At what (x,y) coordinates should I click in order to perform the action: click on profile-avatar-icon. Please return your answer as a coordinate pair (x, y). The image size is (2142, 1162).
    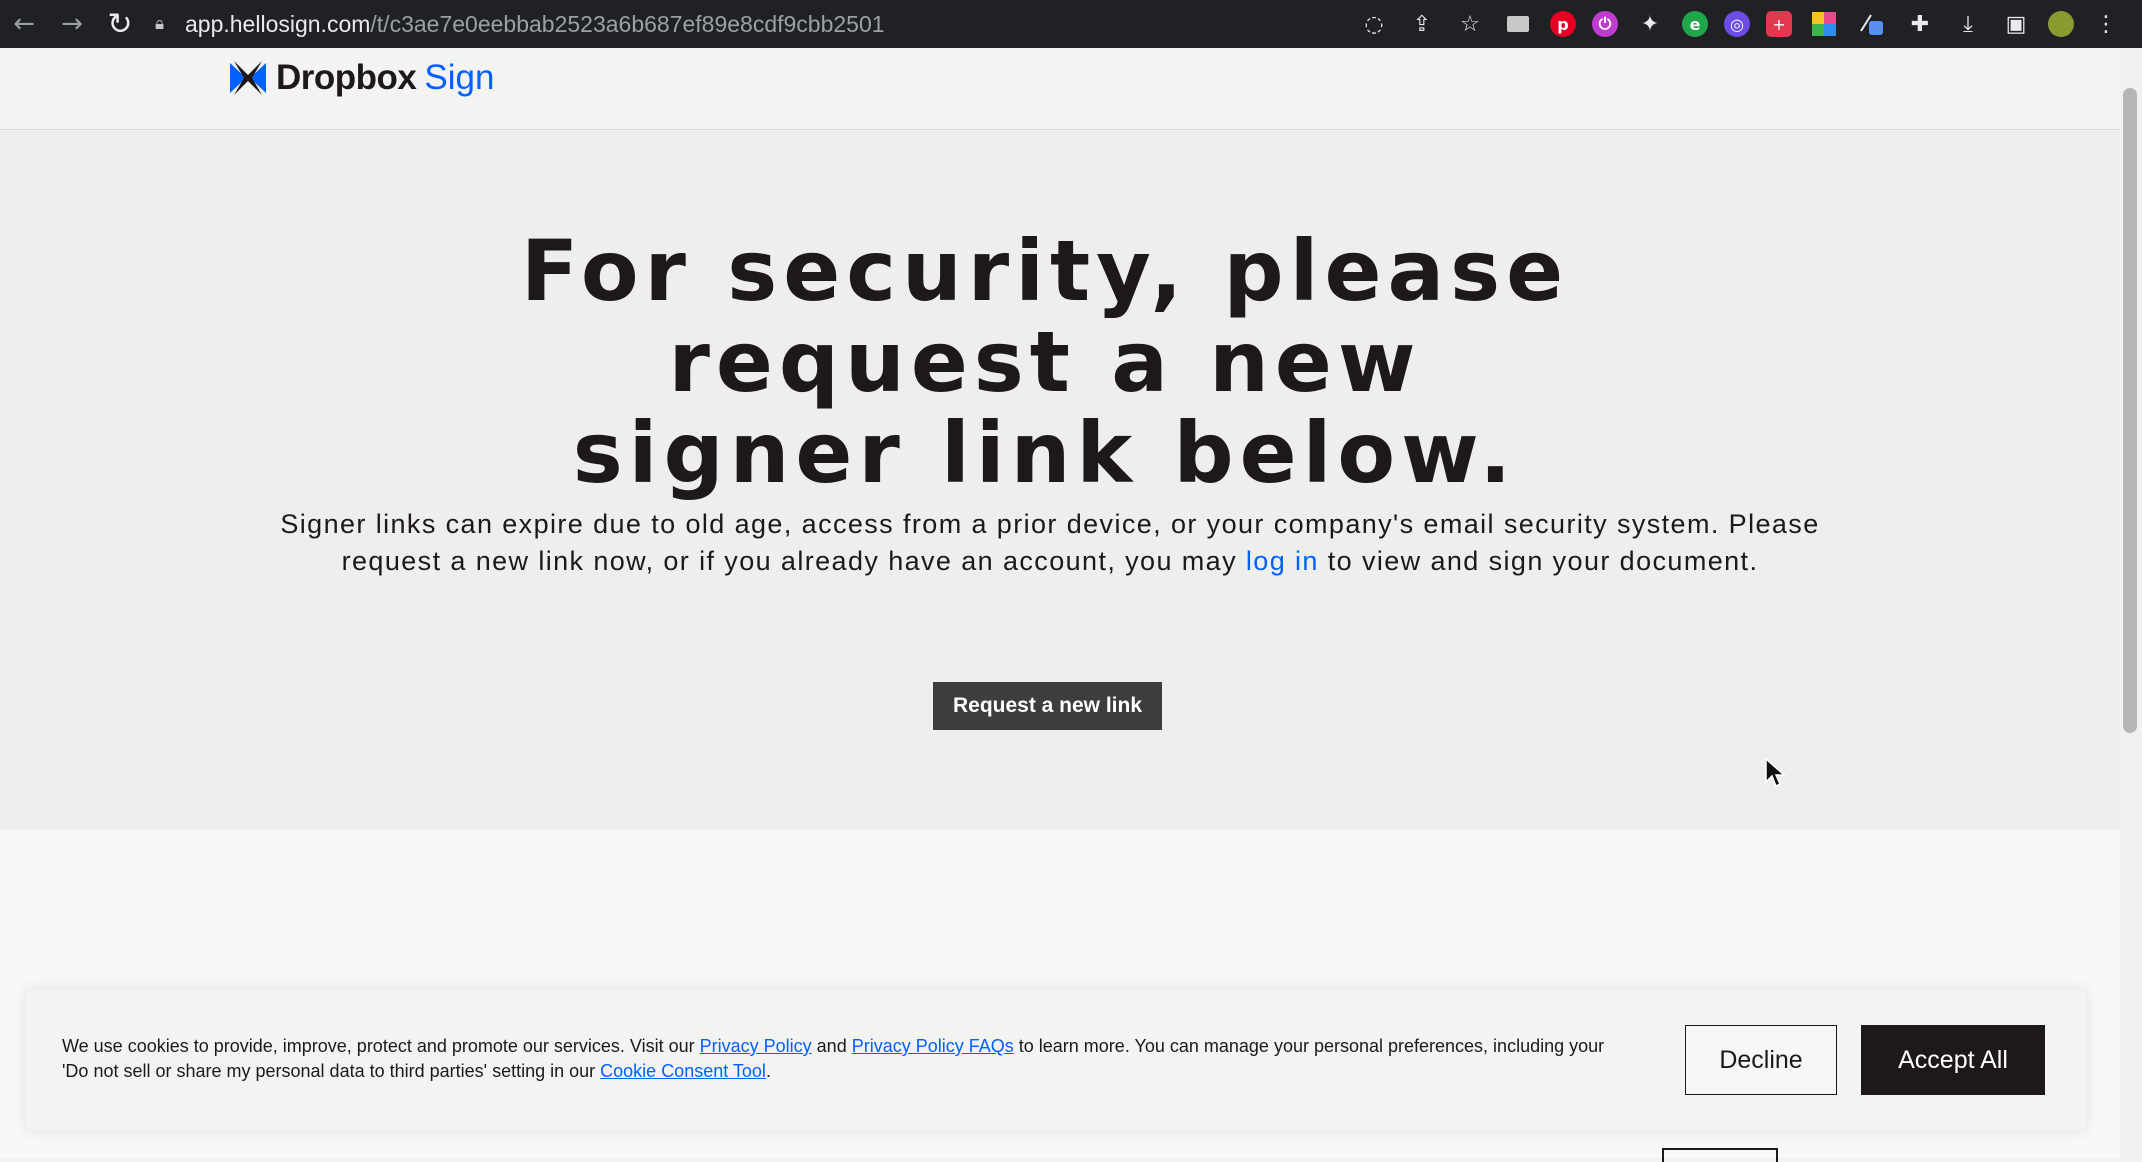
    Looking at the image, I should click on (2061, 24).